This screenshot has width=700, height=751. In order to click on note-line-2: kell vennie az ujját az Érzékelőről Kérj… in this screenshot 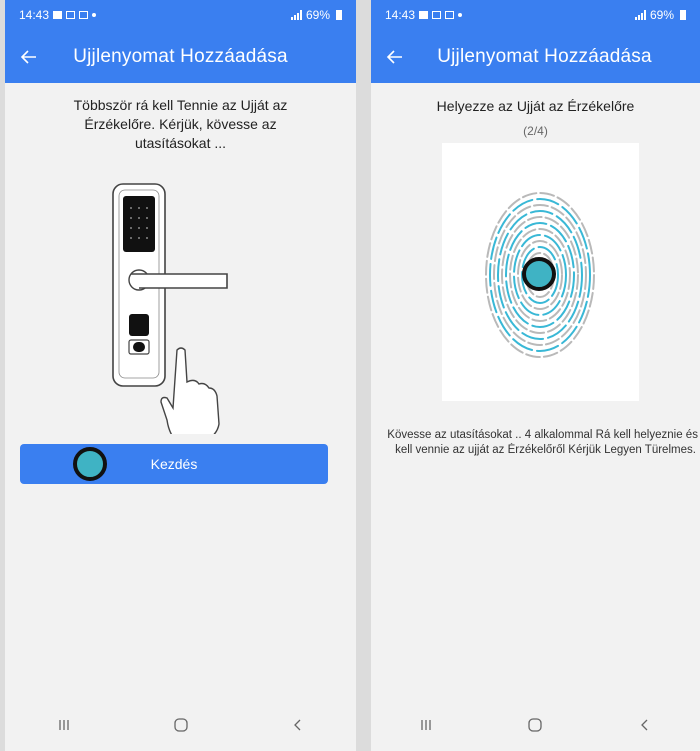, I will do `click(545, 450)`.